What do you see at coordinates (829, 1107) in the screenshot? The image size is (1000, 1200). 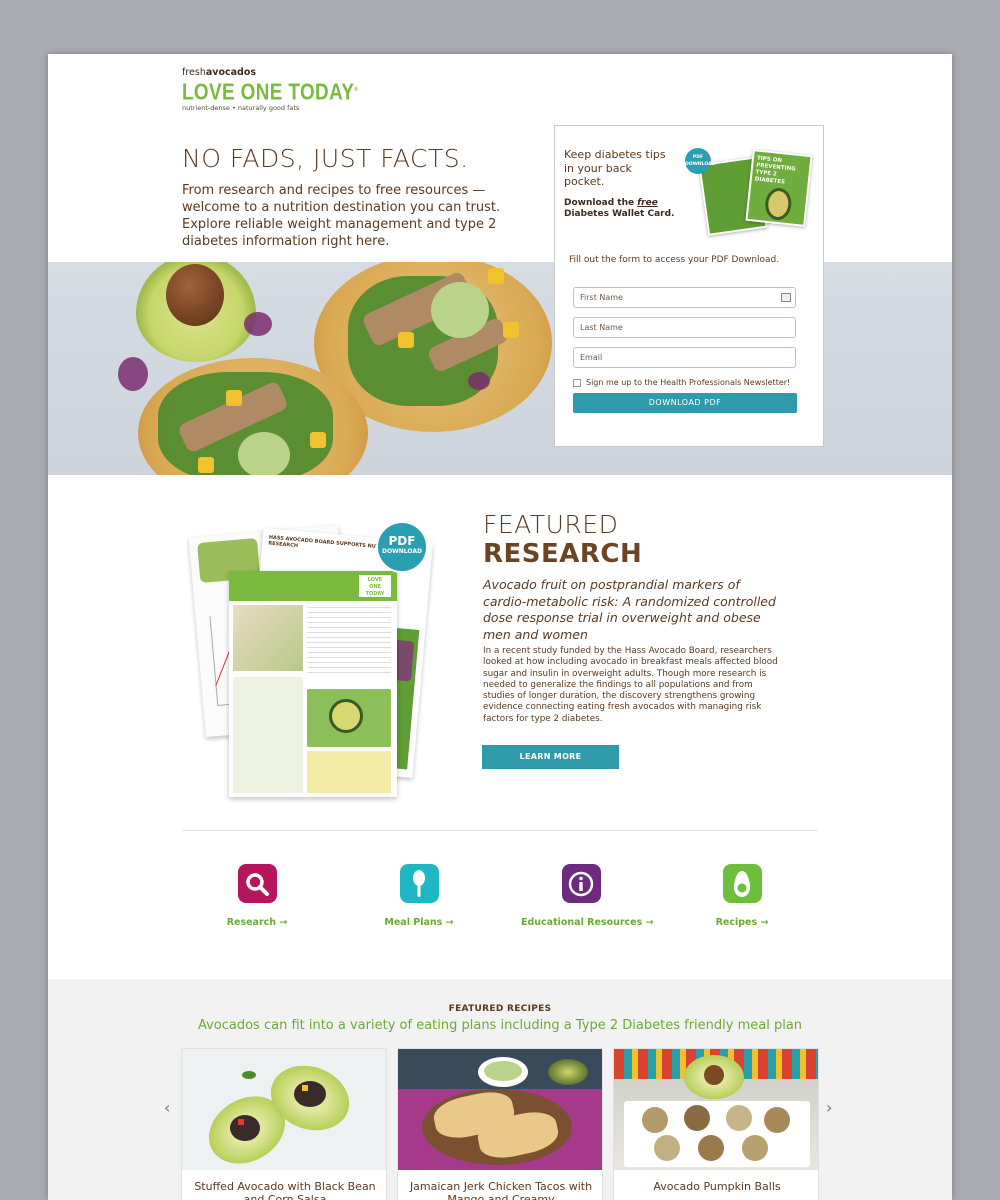 I see `carousel-next-arrow: ›` at bounding box center [829, 1107].